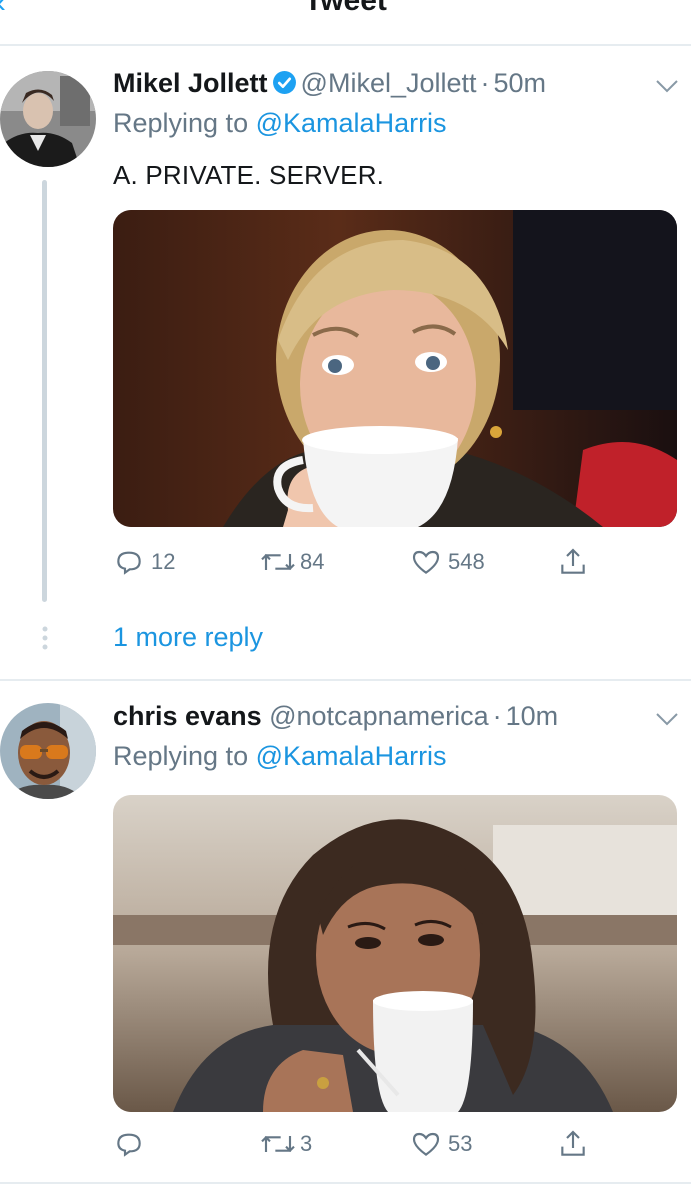  Describe the element at coordinates (44, 391) in the screenshot. I see `thread-connector` at that location.